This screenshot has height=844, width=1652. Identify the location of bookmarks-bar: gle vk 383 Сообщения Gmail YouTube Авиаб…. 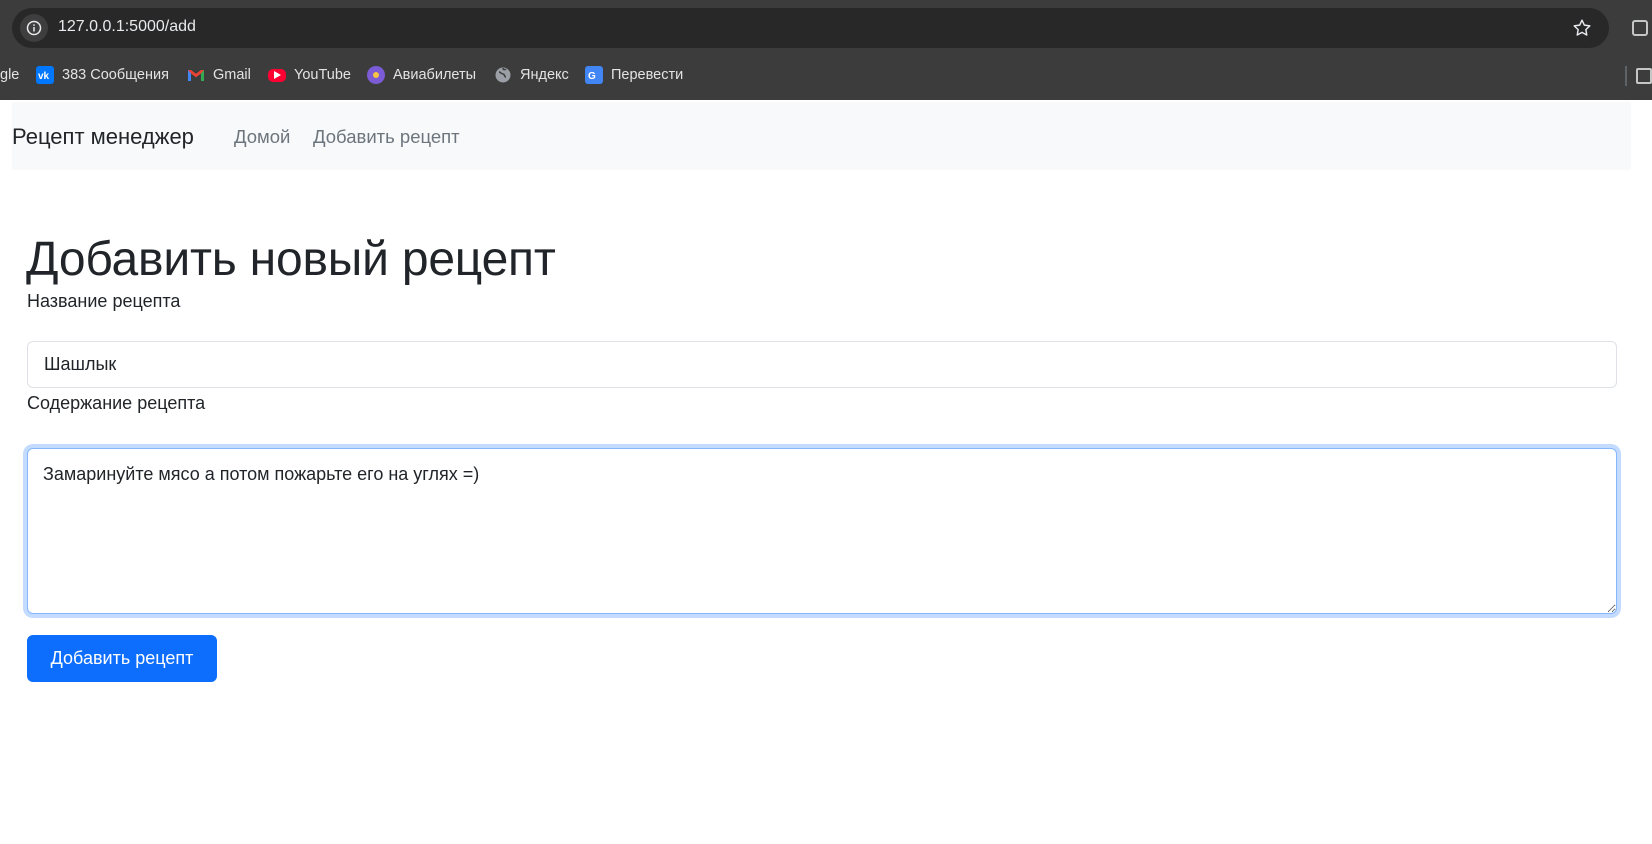
(826, 77).